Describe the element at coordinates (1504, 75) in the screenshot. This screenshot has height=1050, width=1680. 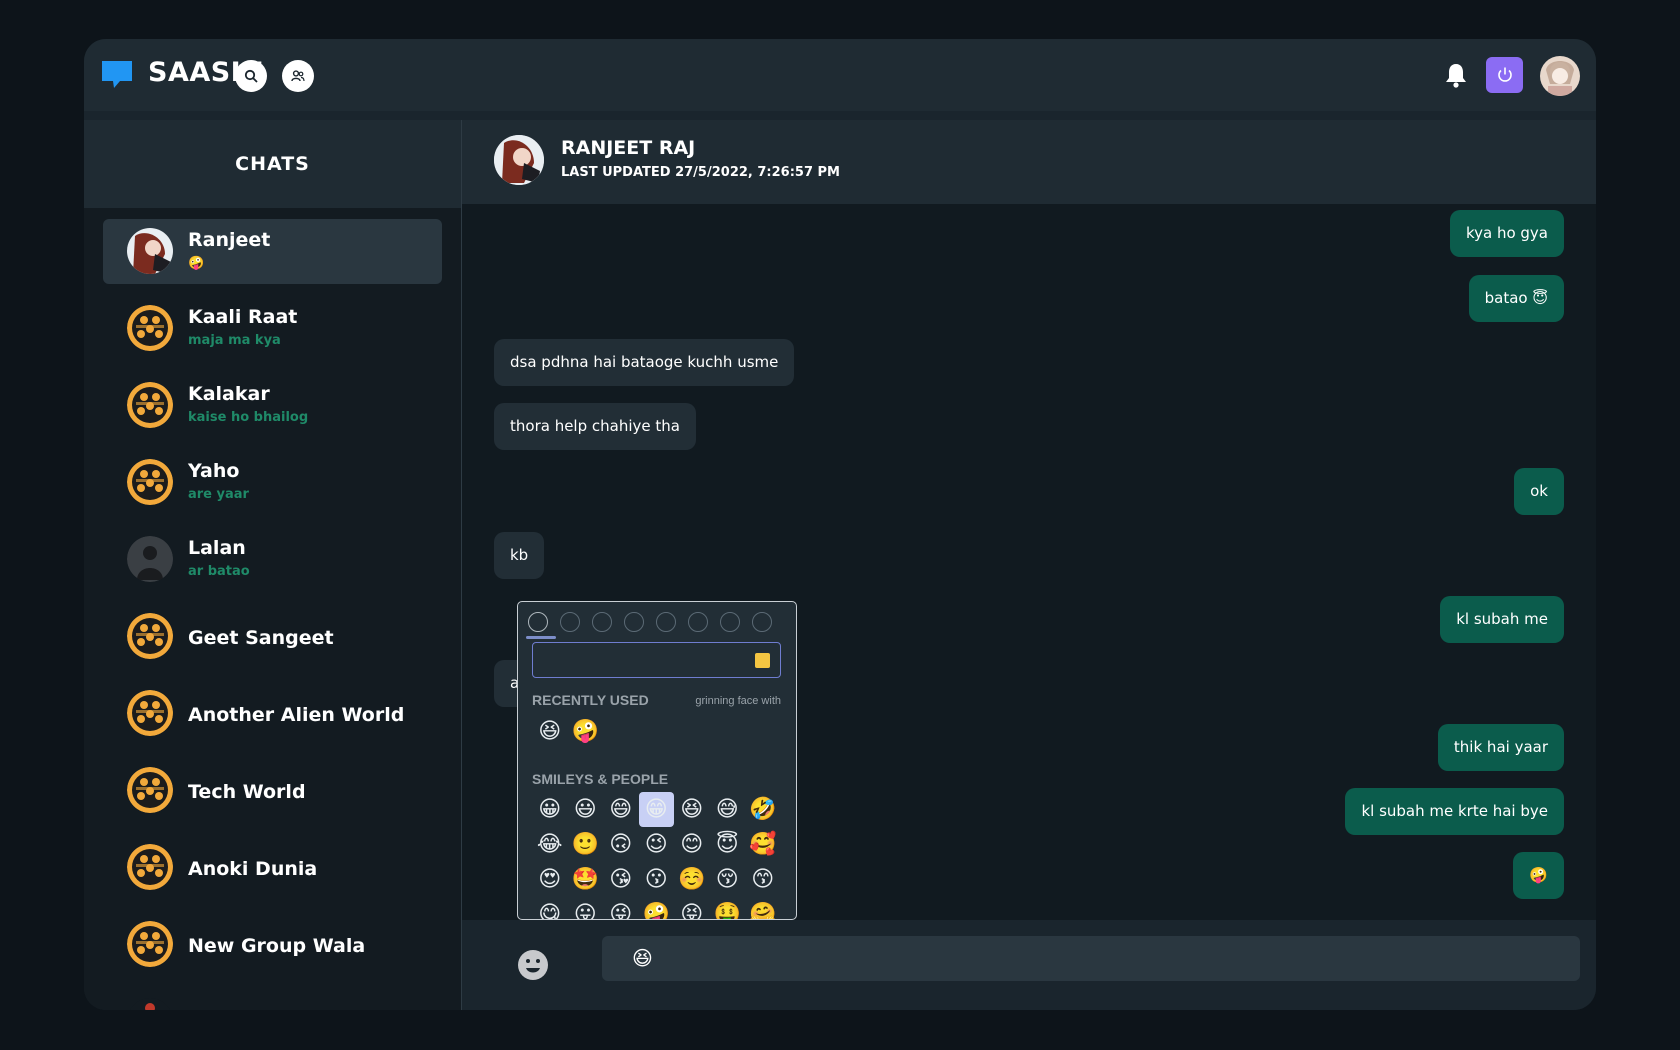
I see `logout-button` at that location.